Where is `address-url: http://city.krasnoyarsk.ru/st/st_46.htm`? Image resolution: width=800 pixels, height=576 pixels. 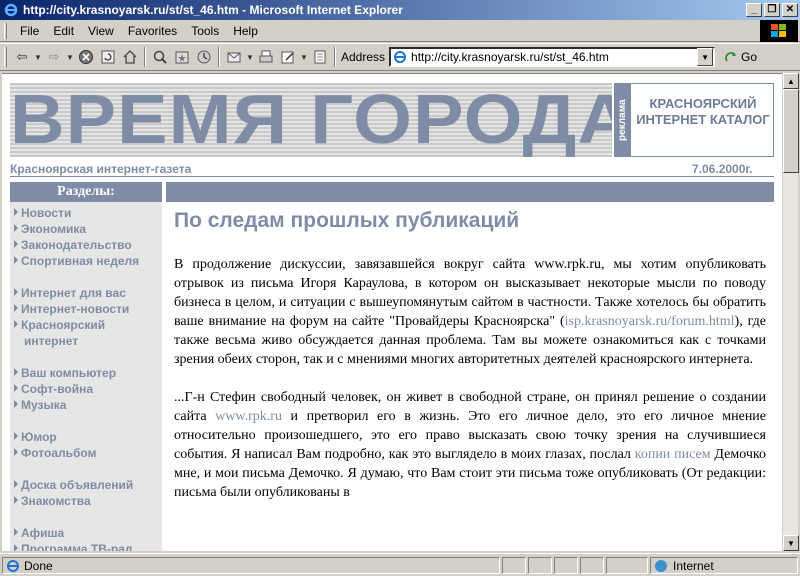 address-url: http://city.krasnoyarsk.ru/st/st_46.htm is located at coordinates (510, 57).